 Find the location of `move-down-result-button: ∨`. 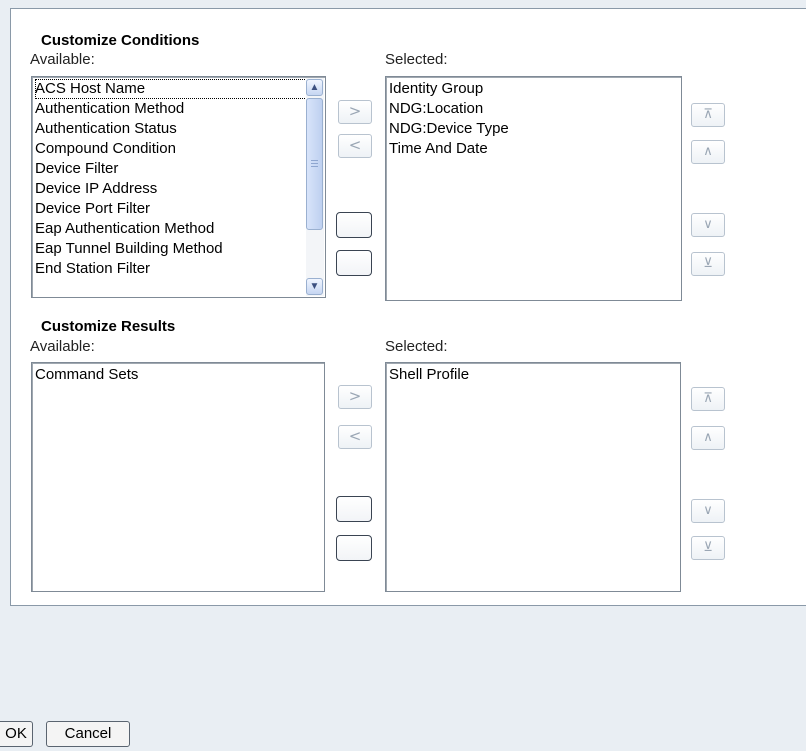

move-down-result-button: ∨ is located at coordinates (708, 511).